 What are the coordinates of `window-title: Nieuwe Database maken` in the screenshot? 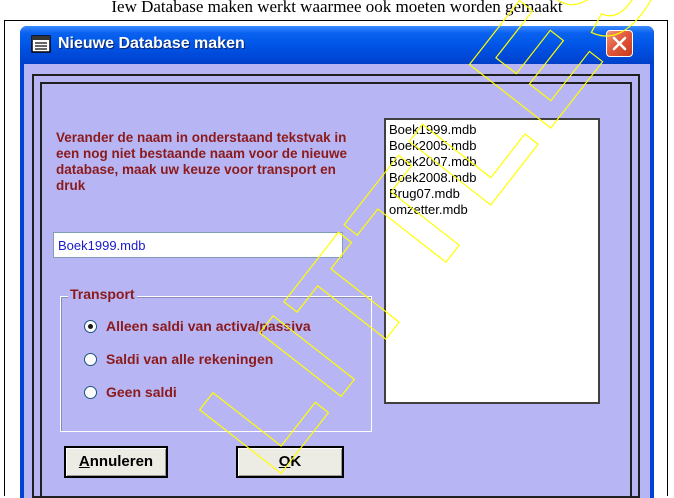 It's located at (151, 43).